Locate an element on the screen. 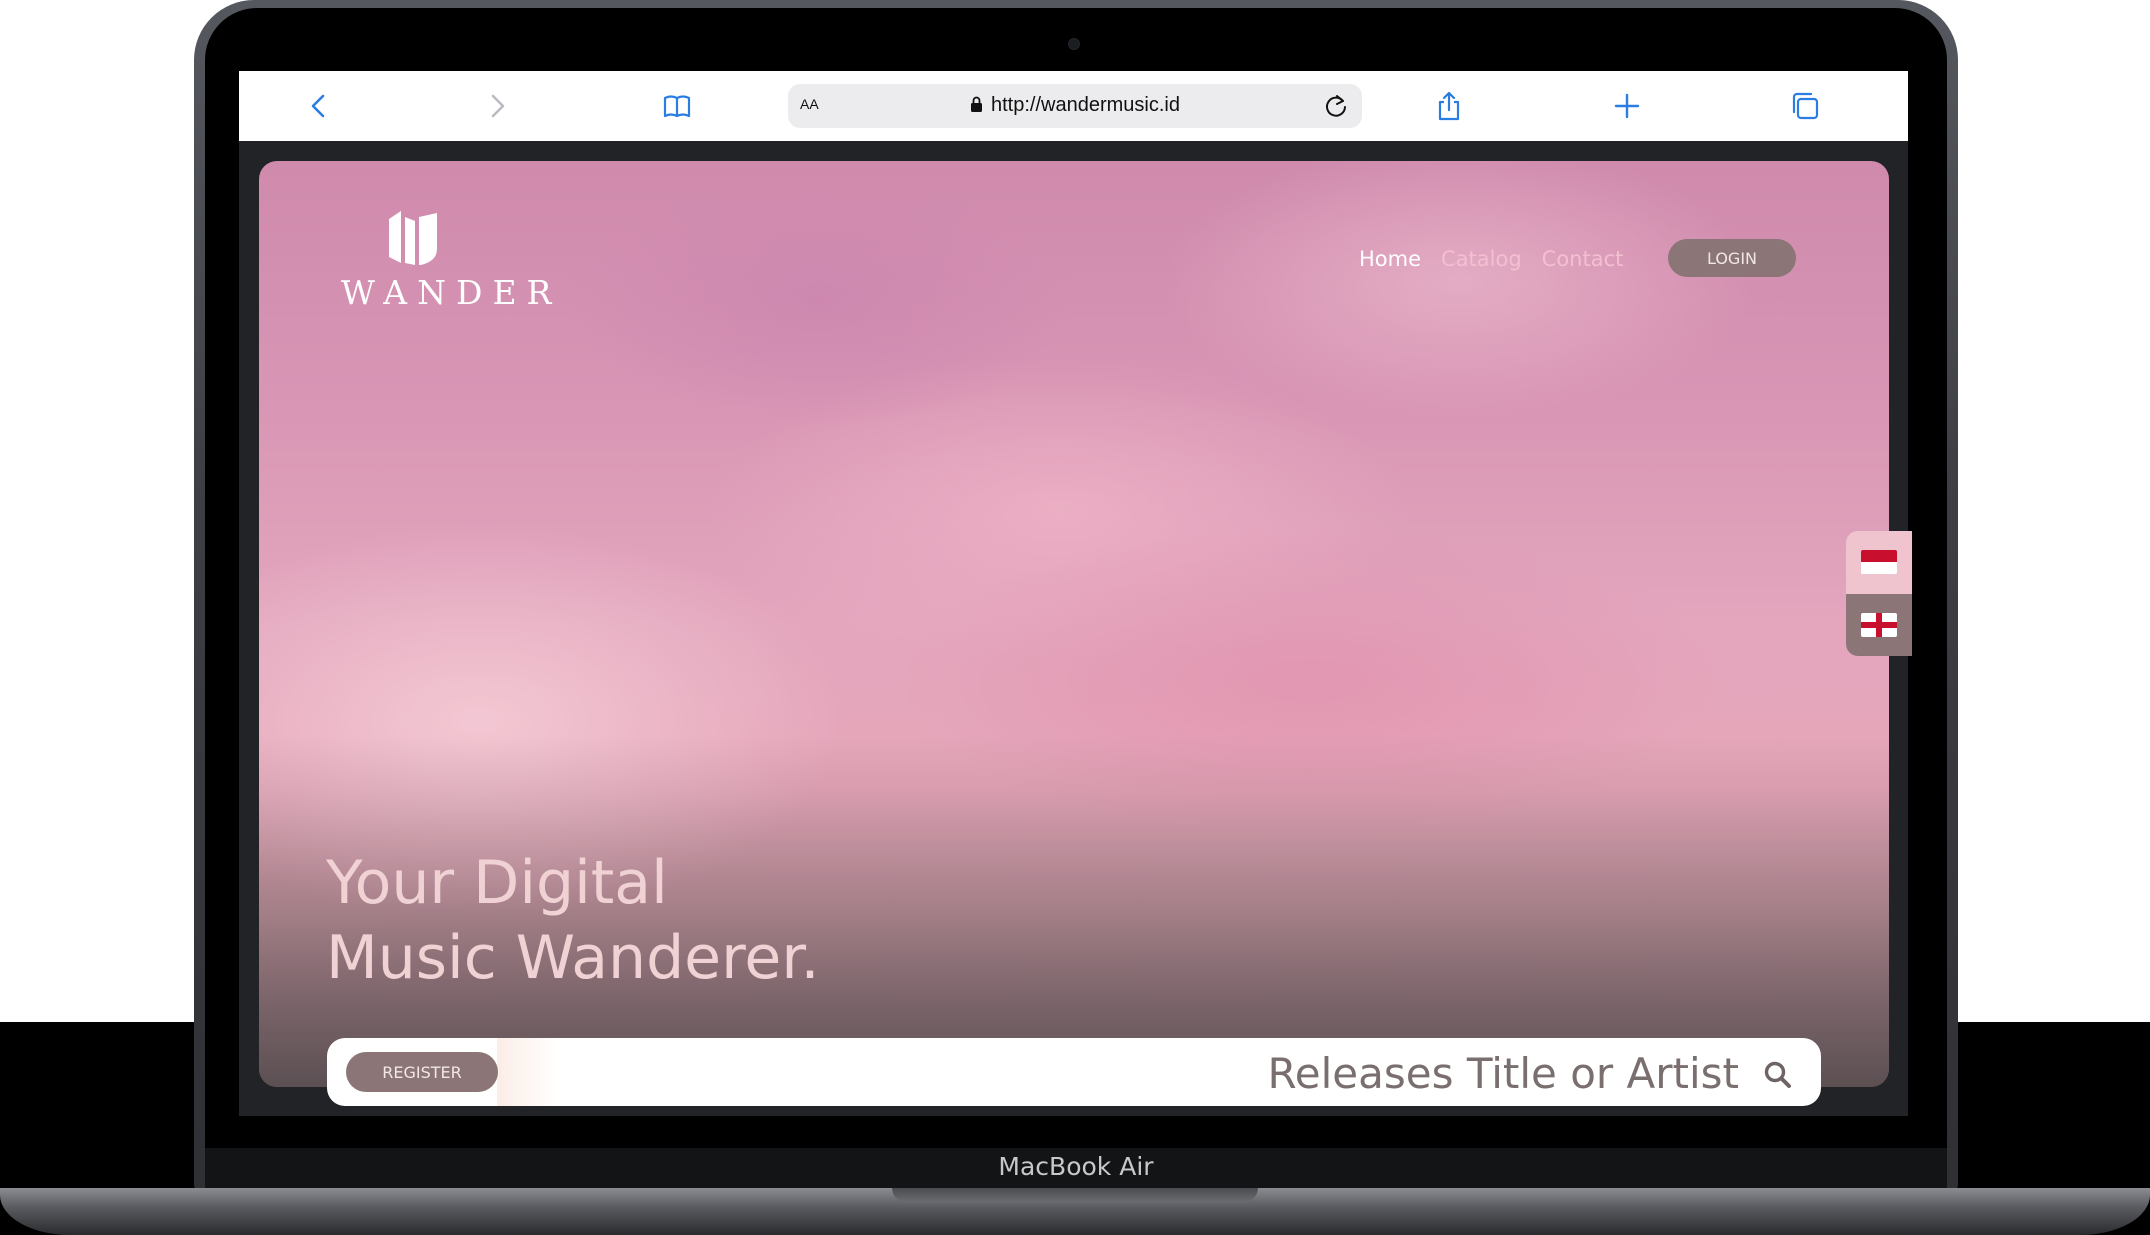 The image size is (2150, 1235). logo-text: WANDER is located at coordinates (451, 292).